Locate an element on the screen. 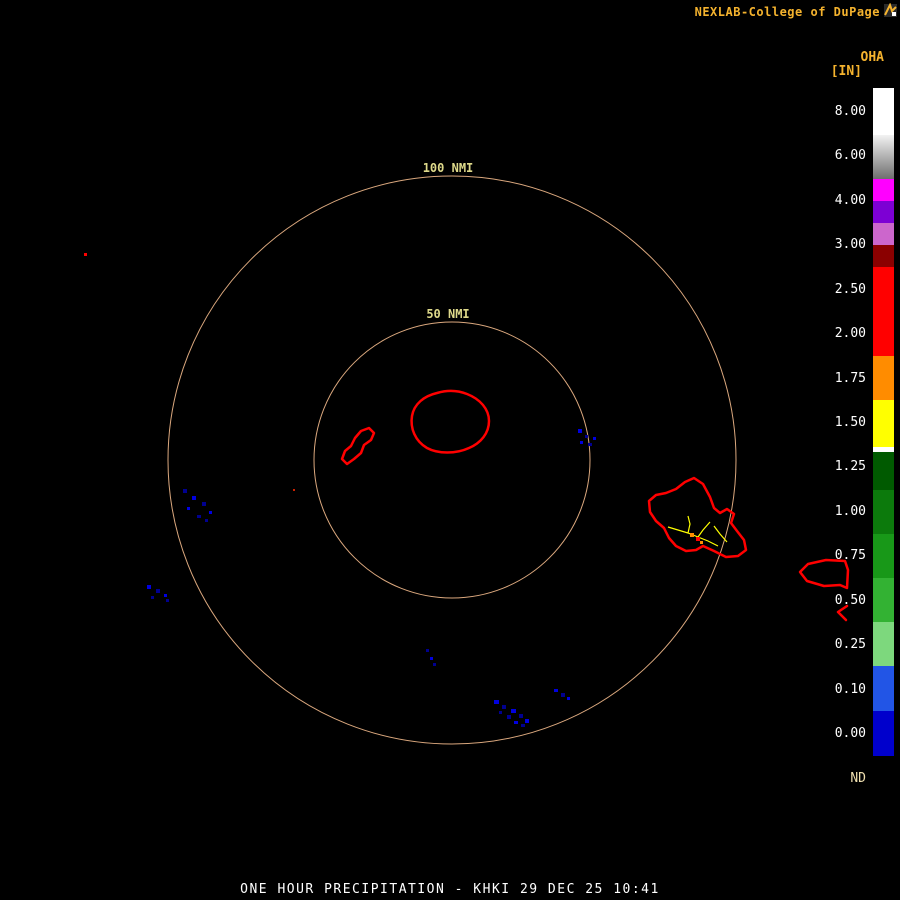  range-ring is located at coordinates (452, 460).